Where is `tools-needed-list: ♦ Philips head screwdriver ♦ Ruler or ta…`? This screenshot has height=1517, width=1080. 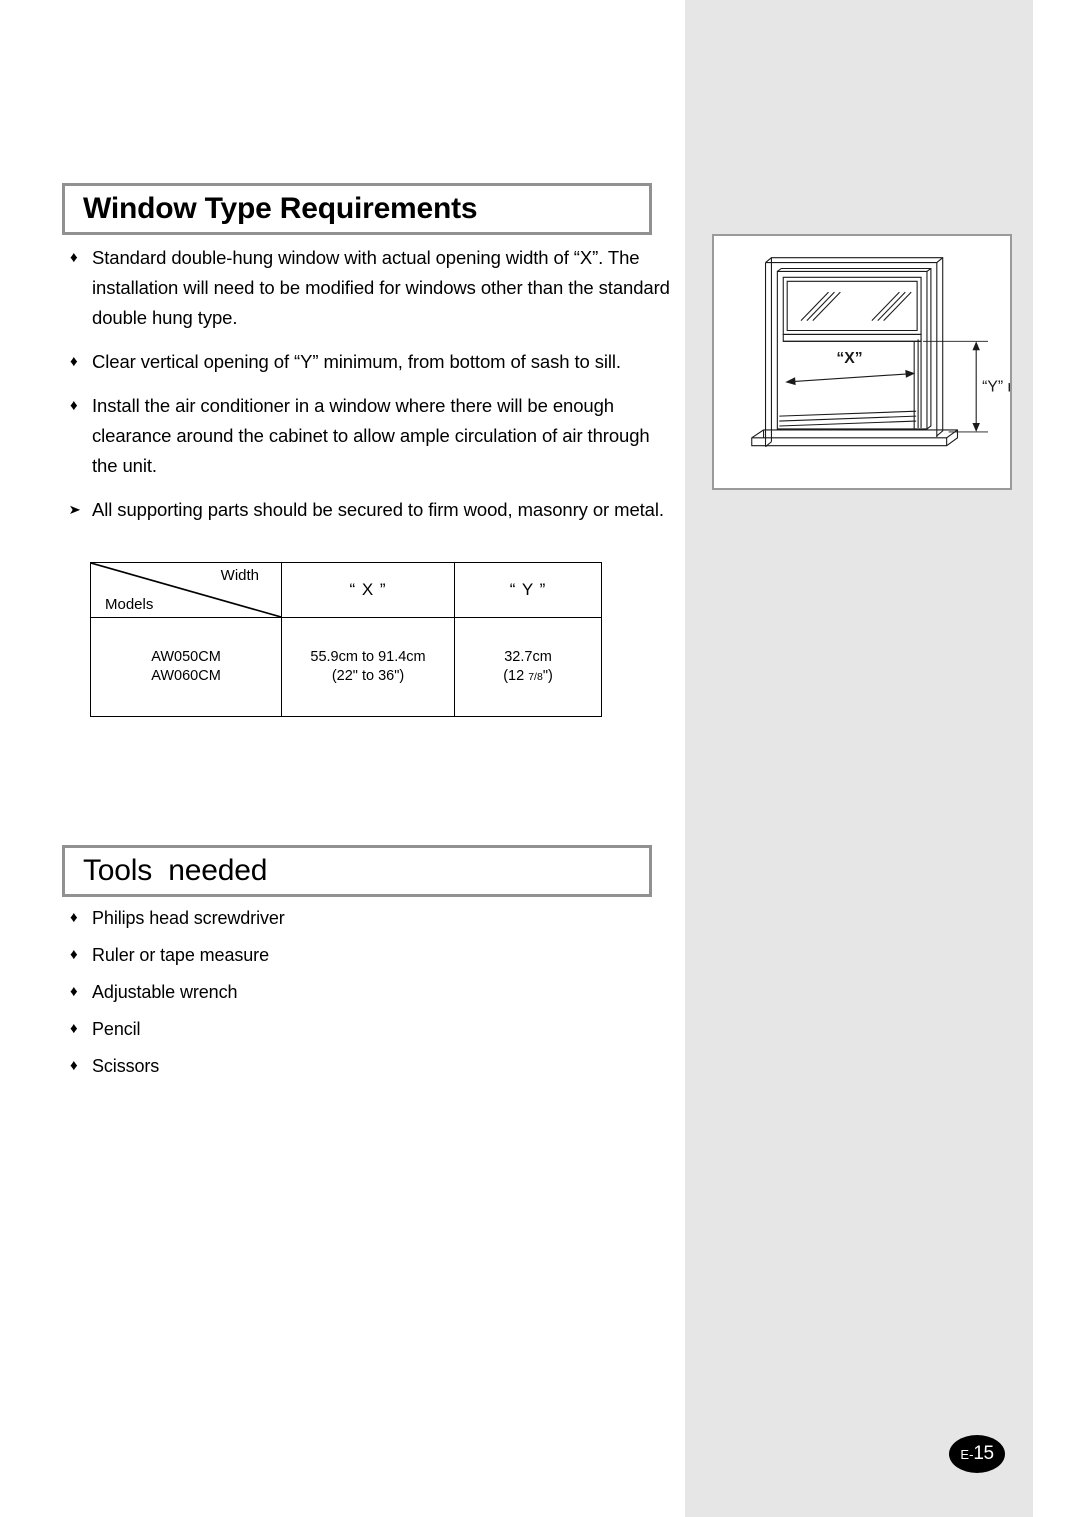 tools-needed-list: ♦ Philips head screwdriver ♦ Ruler or ta… is located at coordinates (370, 995).